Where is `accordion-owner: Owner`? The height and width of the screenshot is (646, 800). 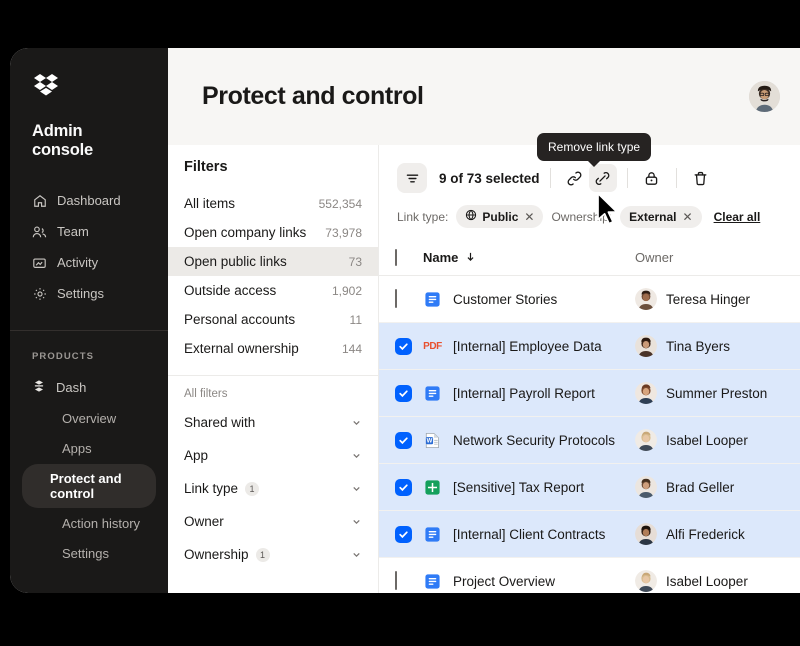
accordion-owner: Owner is located at coordinates (273, 521).